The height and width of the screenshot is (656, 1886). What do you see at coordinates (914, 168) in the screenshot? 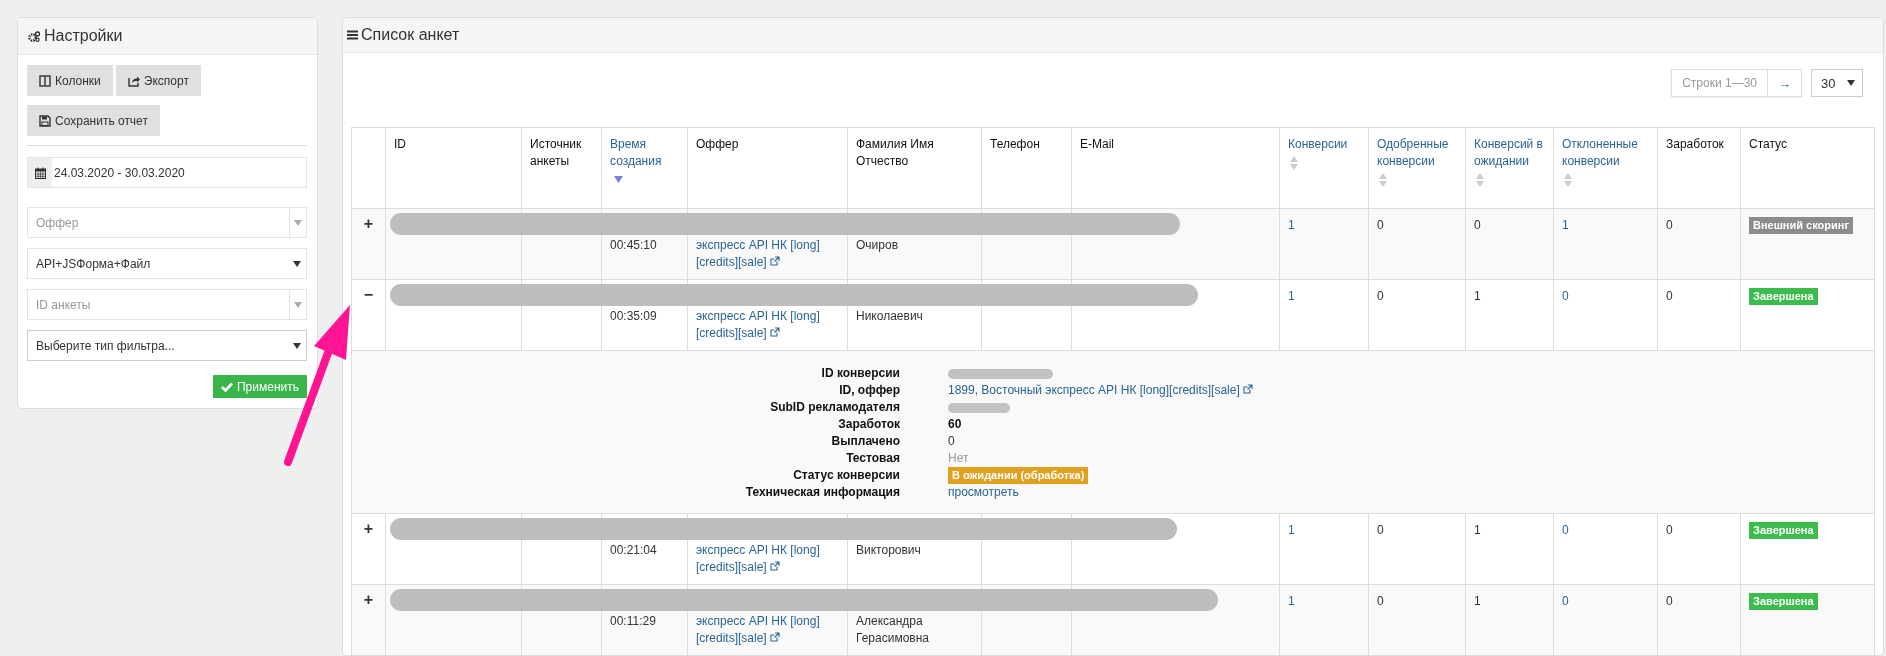
I see `column-header: Фамилия Имя Отчество` at bounding box center [914, 168].